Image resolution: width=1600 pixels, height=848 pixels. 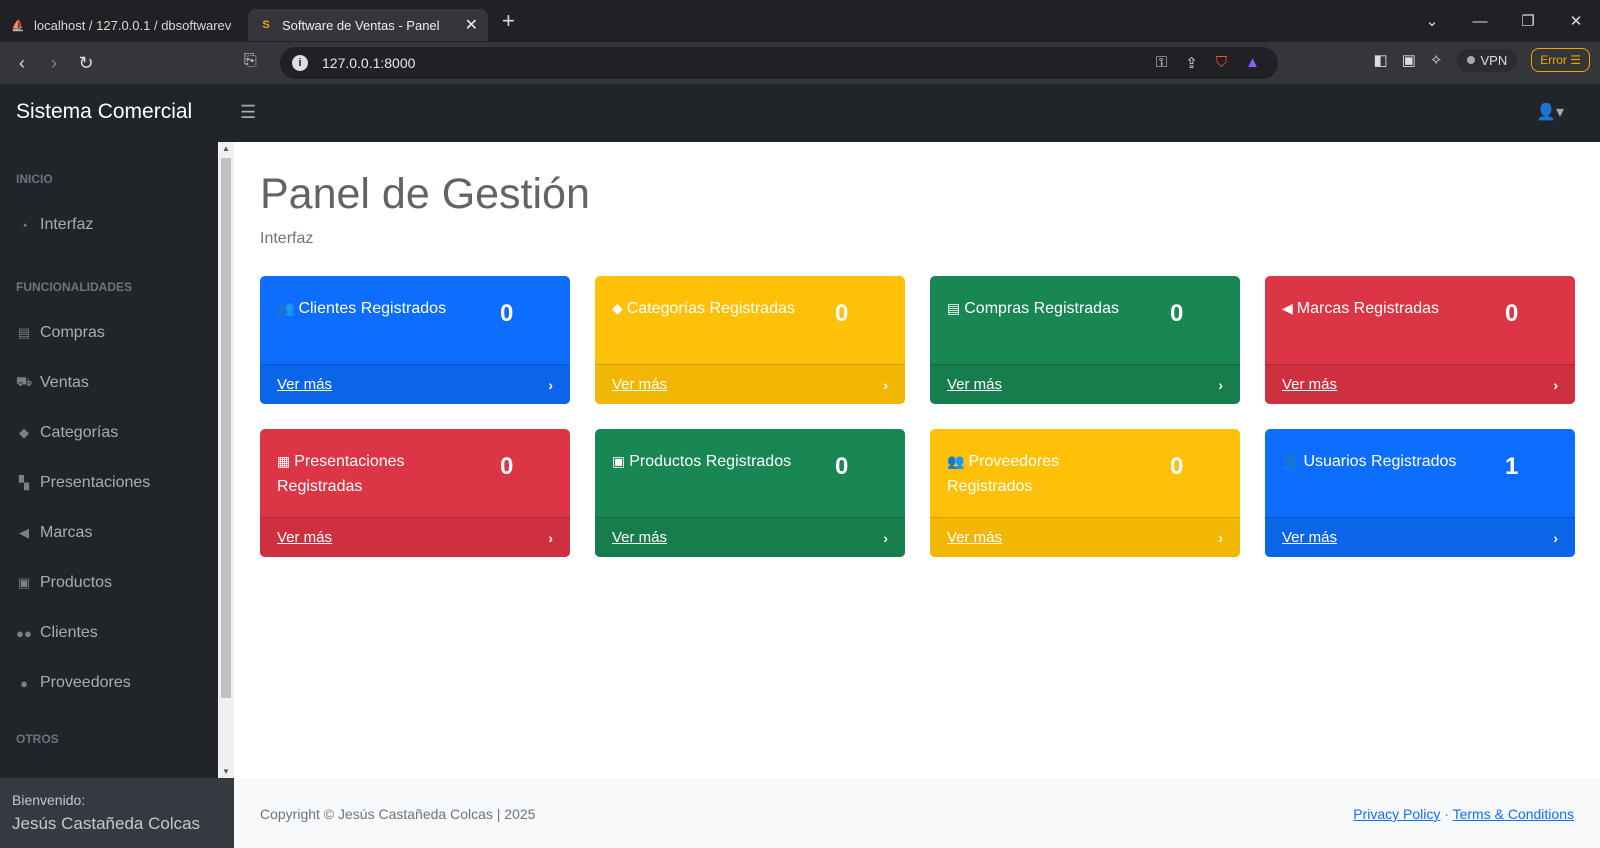 I want to click on cart-icon: ⛟, so click(x=24, y=381).